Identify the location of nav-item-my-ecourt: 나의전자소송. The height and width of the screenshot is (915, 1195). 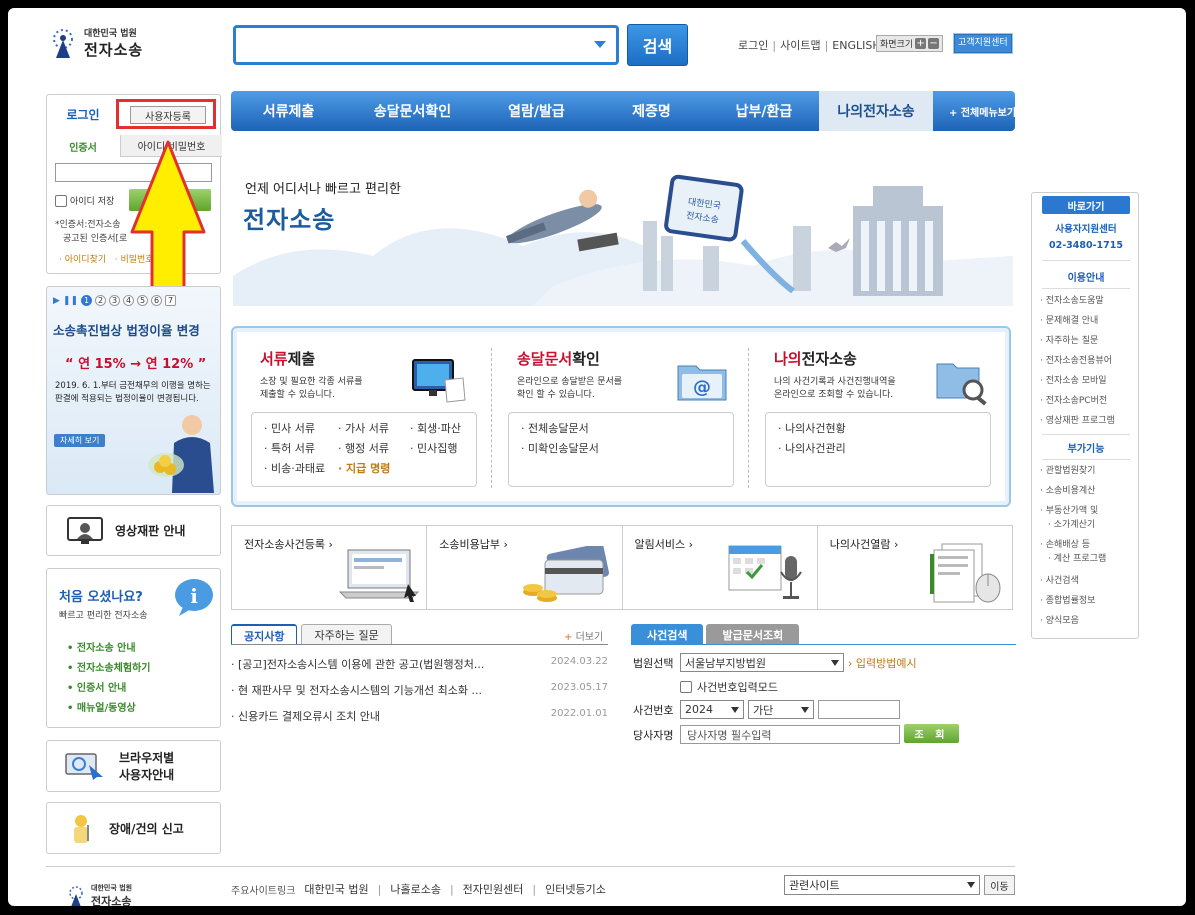
(876, 111).